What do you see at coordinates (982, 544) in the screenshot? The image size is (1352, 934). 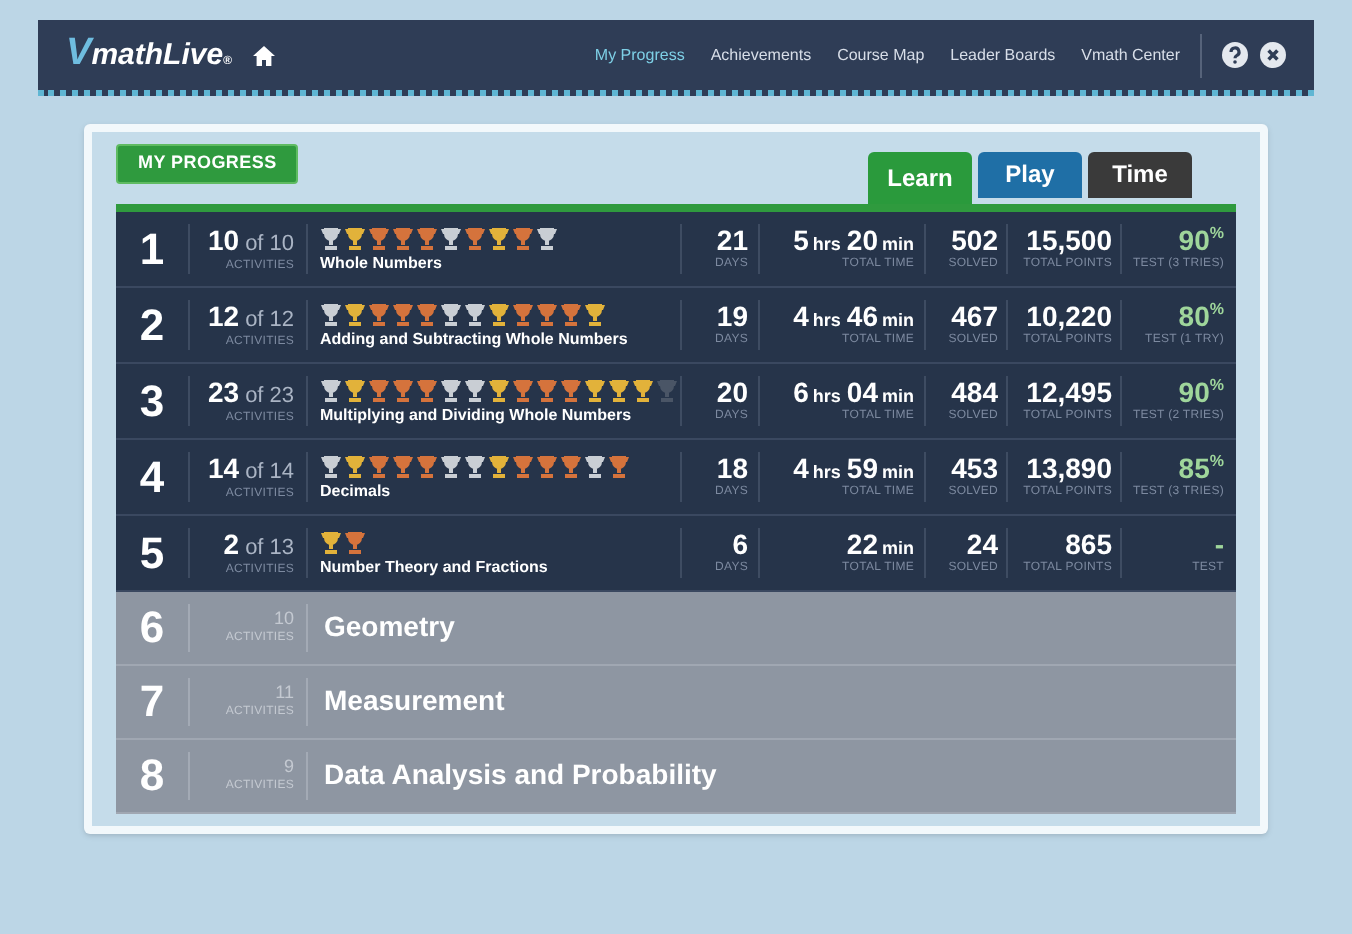 I see `solved-value: 24` at bounding box center [982, 544].